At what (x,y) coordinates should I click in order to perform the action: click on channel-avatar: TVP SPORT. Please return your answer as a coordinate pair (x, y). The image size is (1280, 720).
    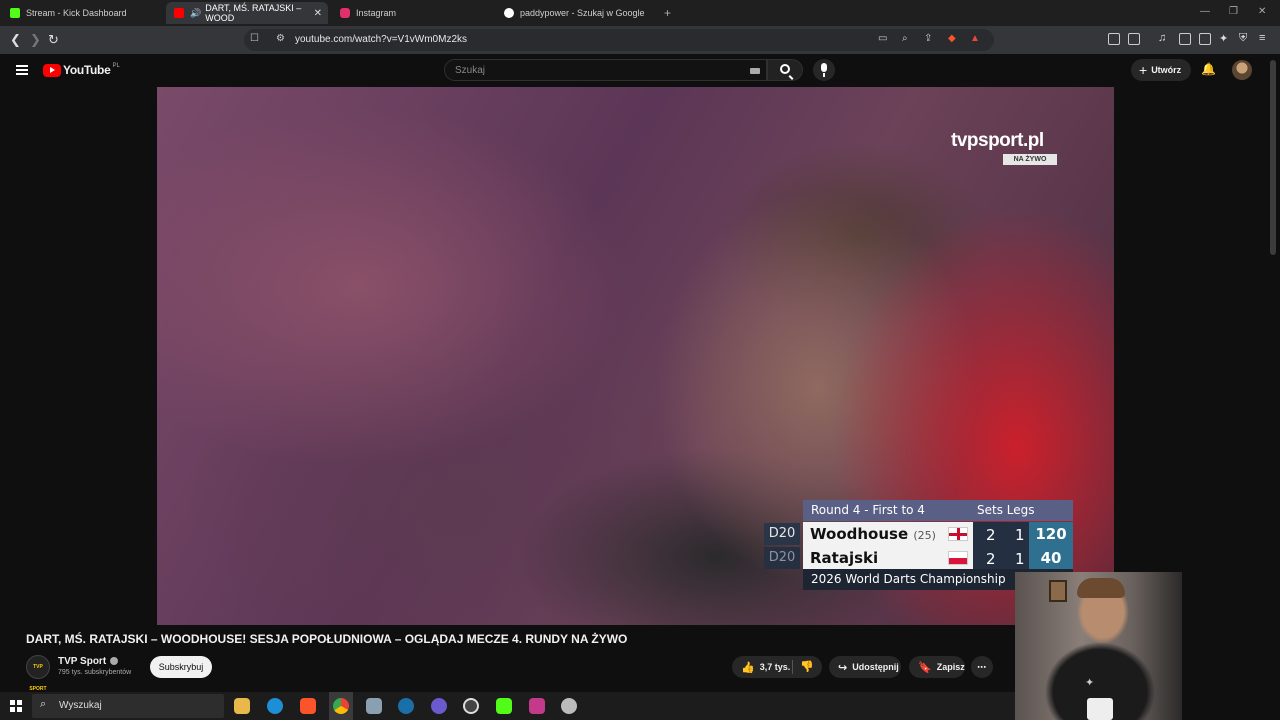
    Looking at the image, I should click on (38, 673).